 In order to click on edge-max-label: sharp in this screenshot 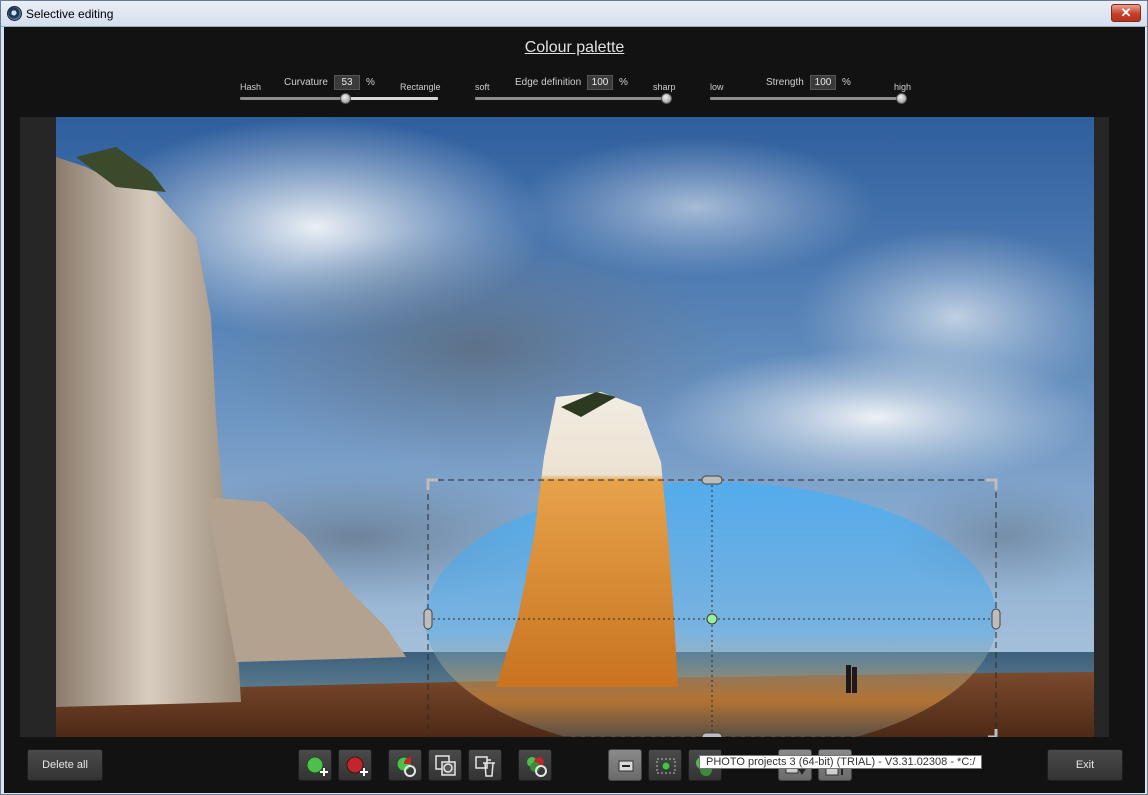, I will do `click(664, 87)`.